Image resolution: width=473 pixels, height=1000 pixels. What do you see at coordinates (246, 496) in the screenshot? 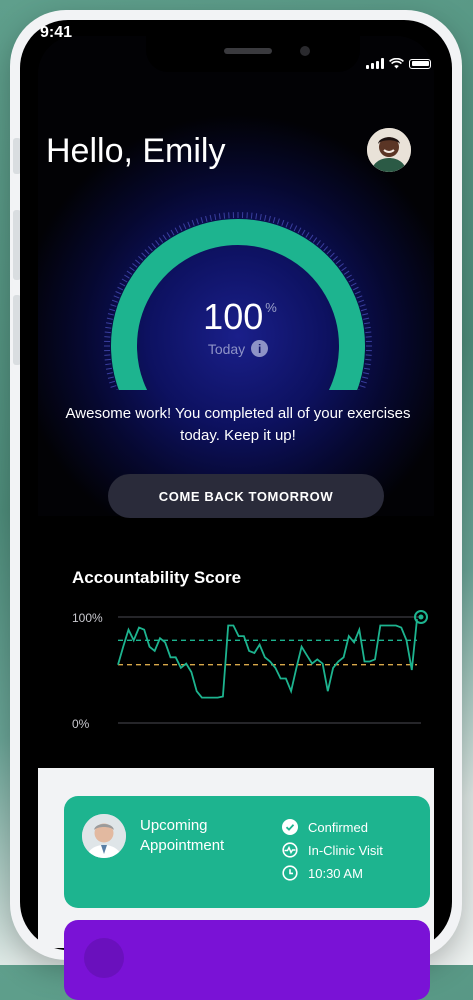
I see `come-back-tomorrow-button: COME BACK TOMORROW` at bounding box center [246, 496].